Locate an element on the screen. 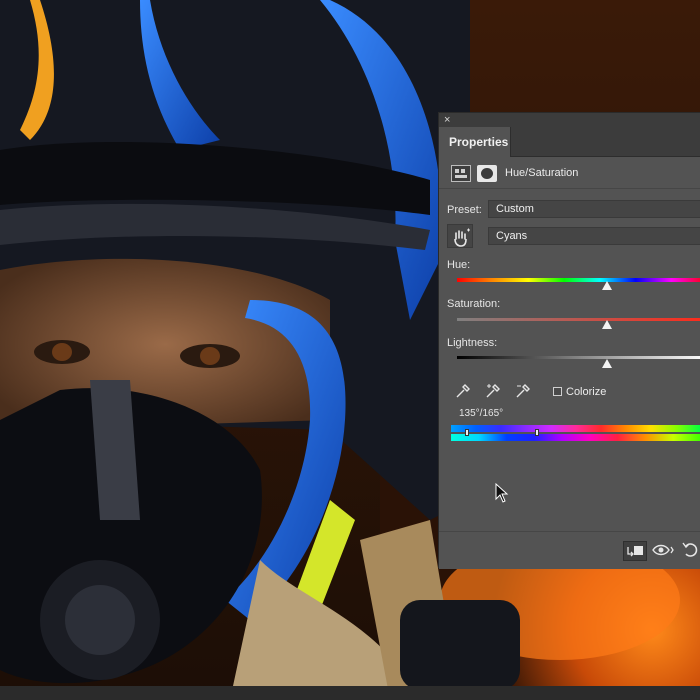 The width and height of the screenshot is (700, 700). channel-value: Cyans is located at coordinates (512, 236).